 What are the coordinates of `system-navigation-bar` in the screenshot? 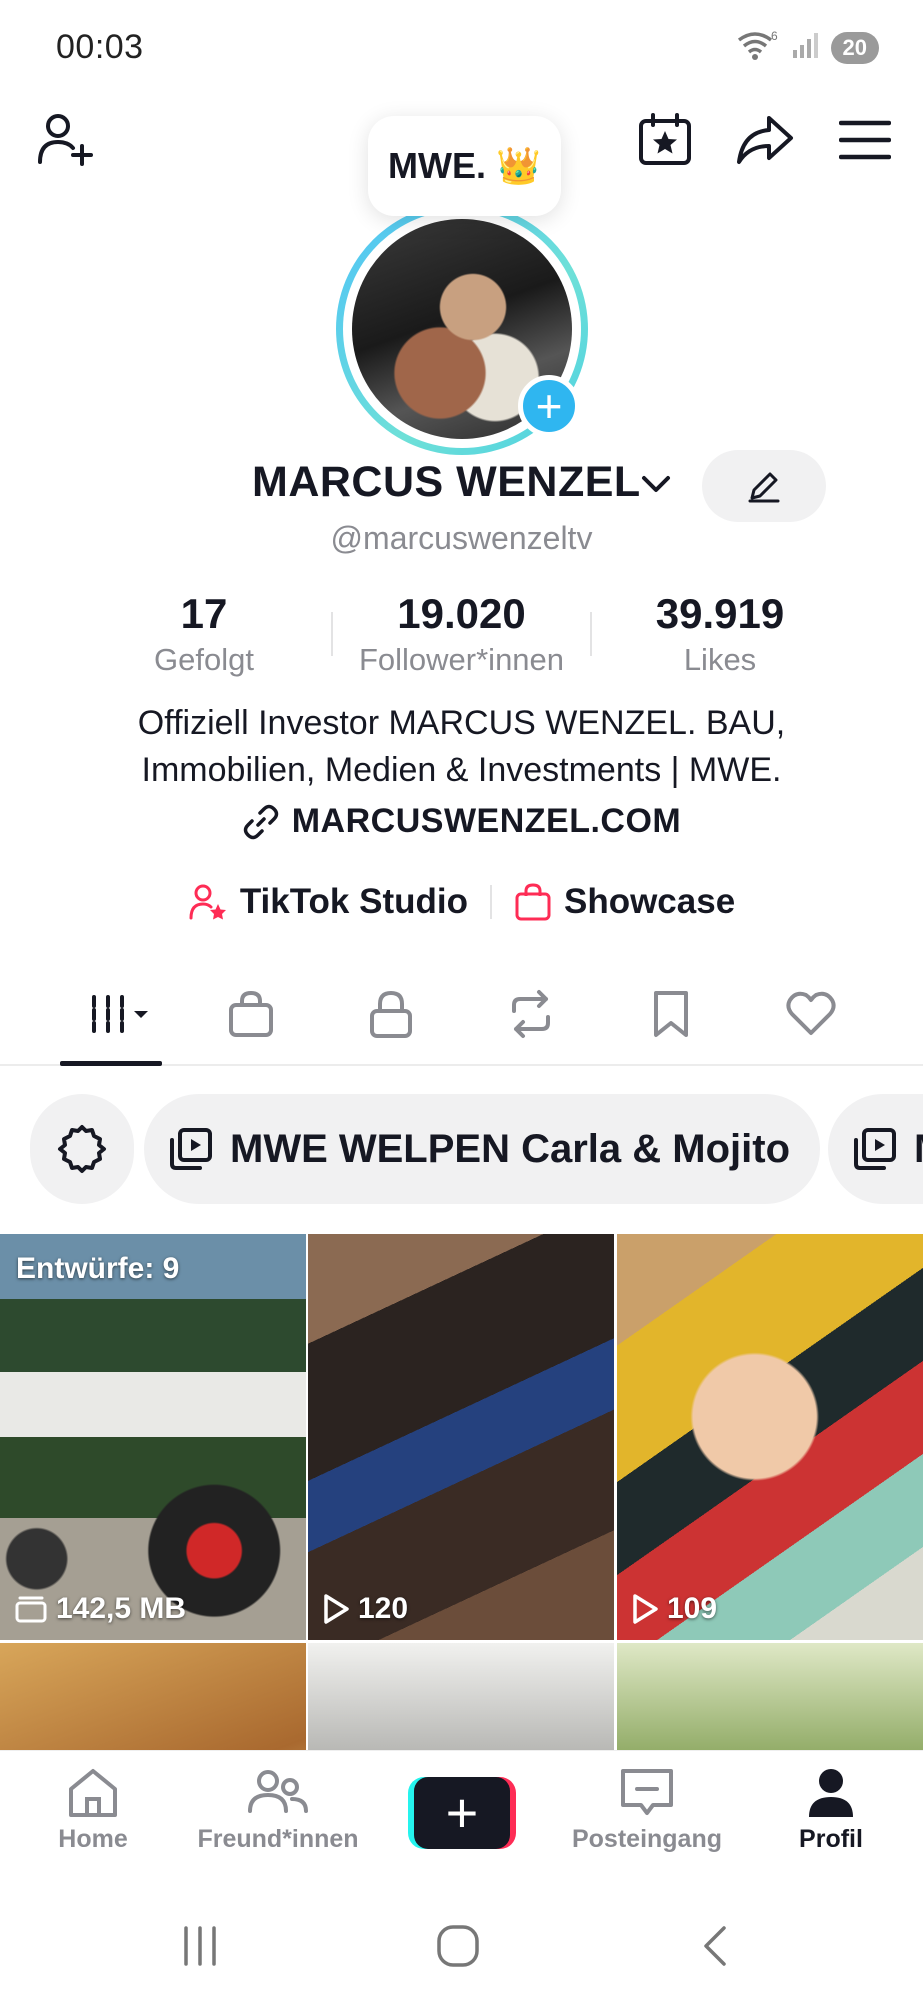 It's located at (461, 1940).